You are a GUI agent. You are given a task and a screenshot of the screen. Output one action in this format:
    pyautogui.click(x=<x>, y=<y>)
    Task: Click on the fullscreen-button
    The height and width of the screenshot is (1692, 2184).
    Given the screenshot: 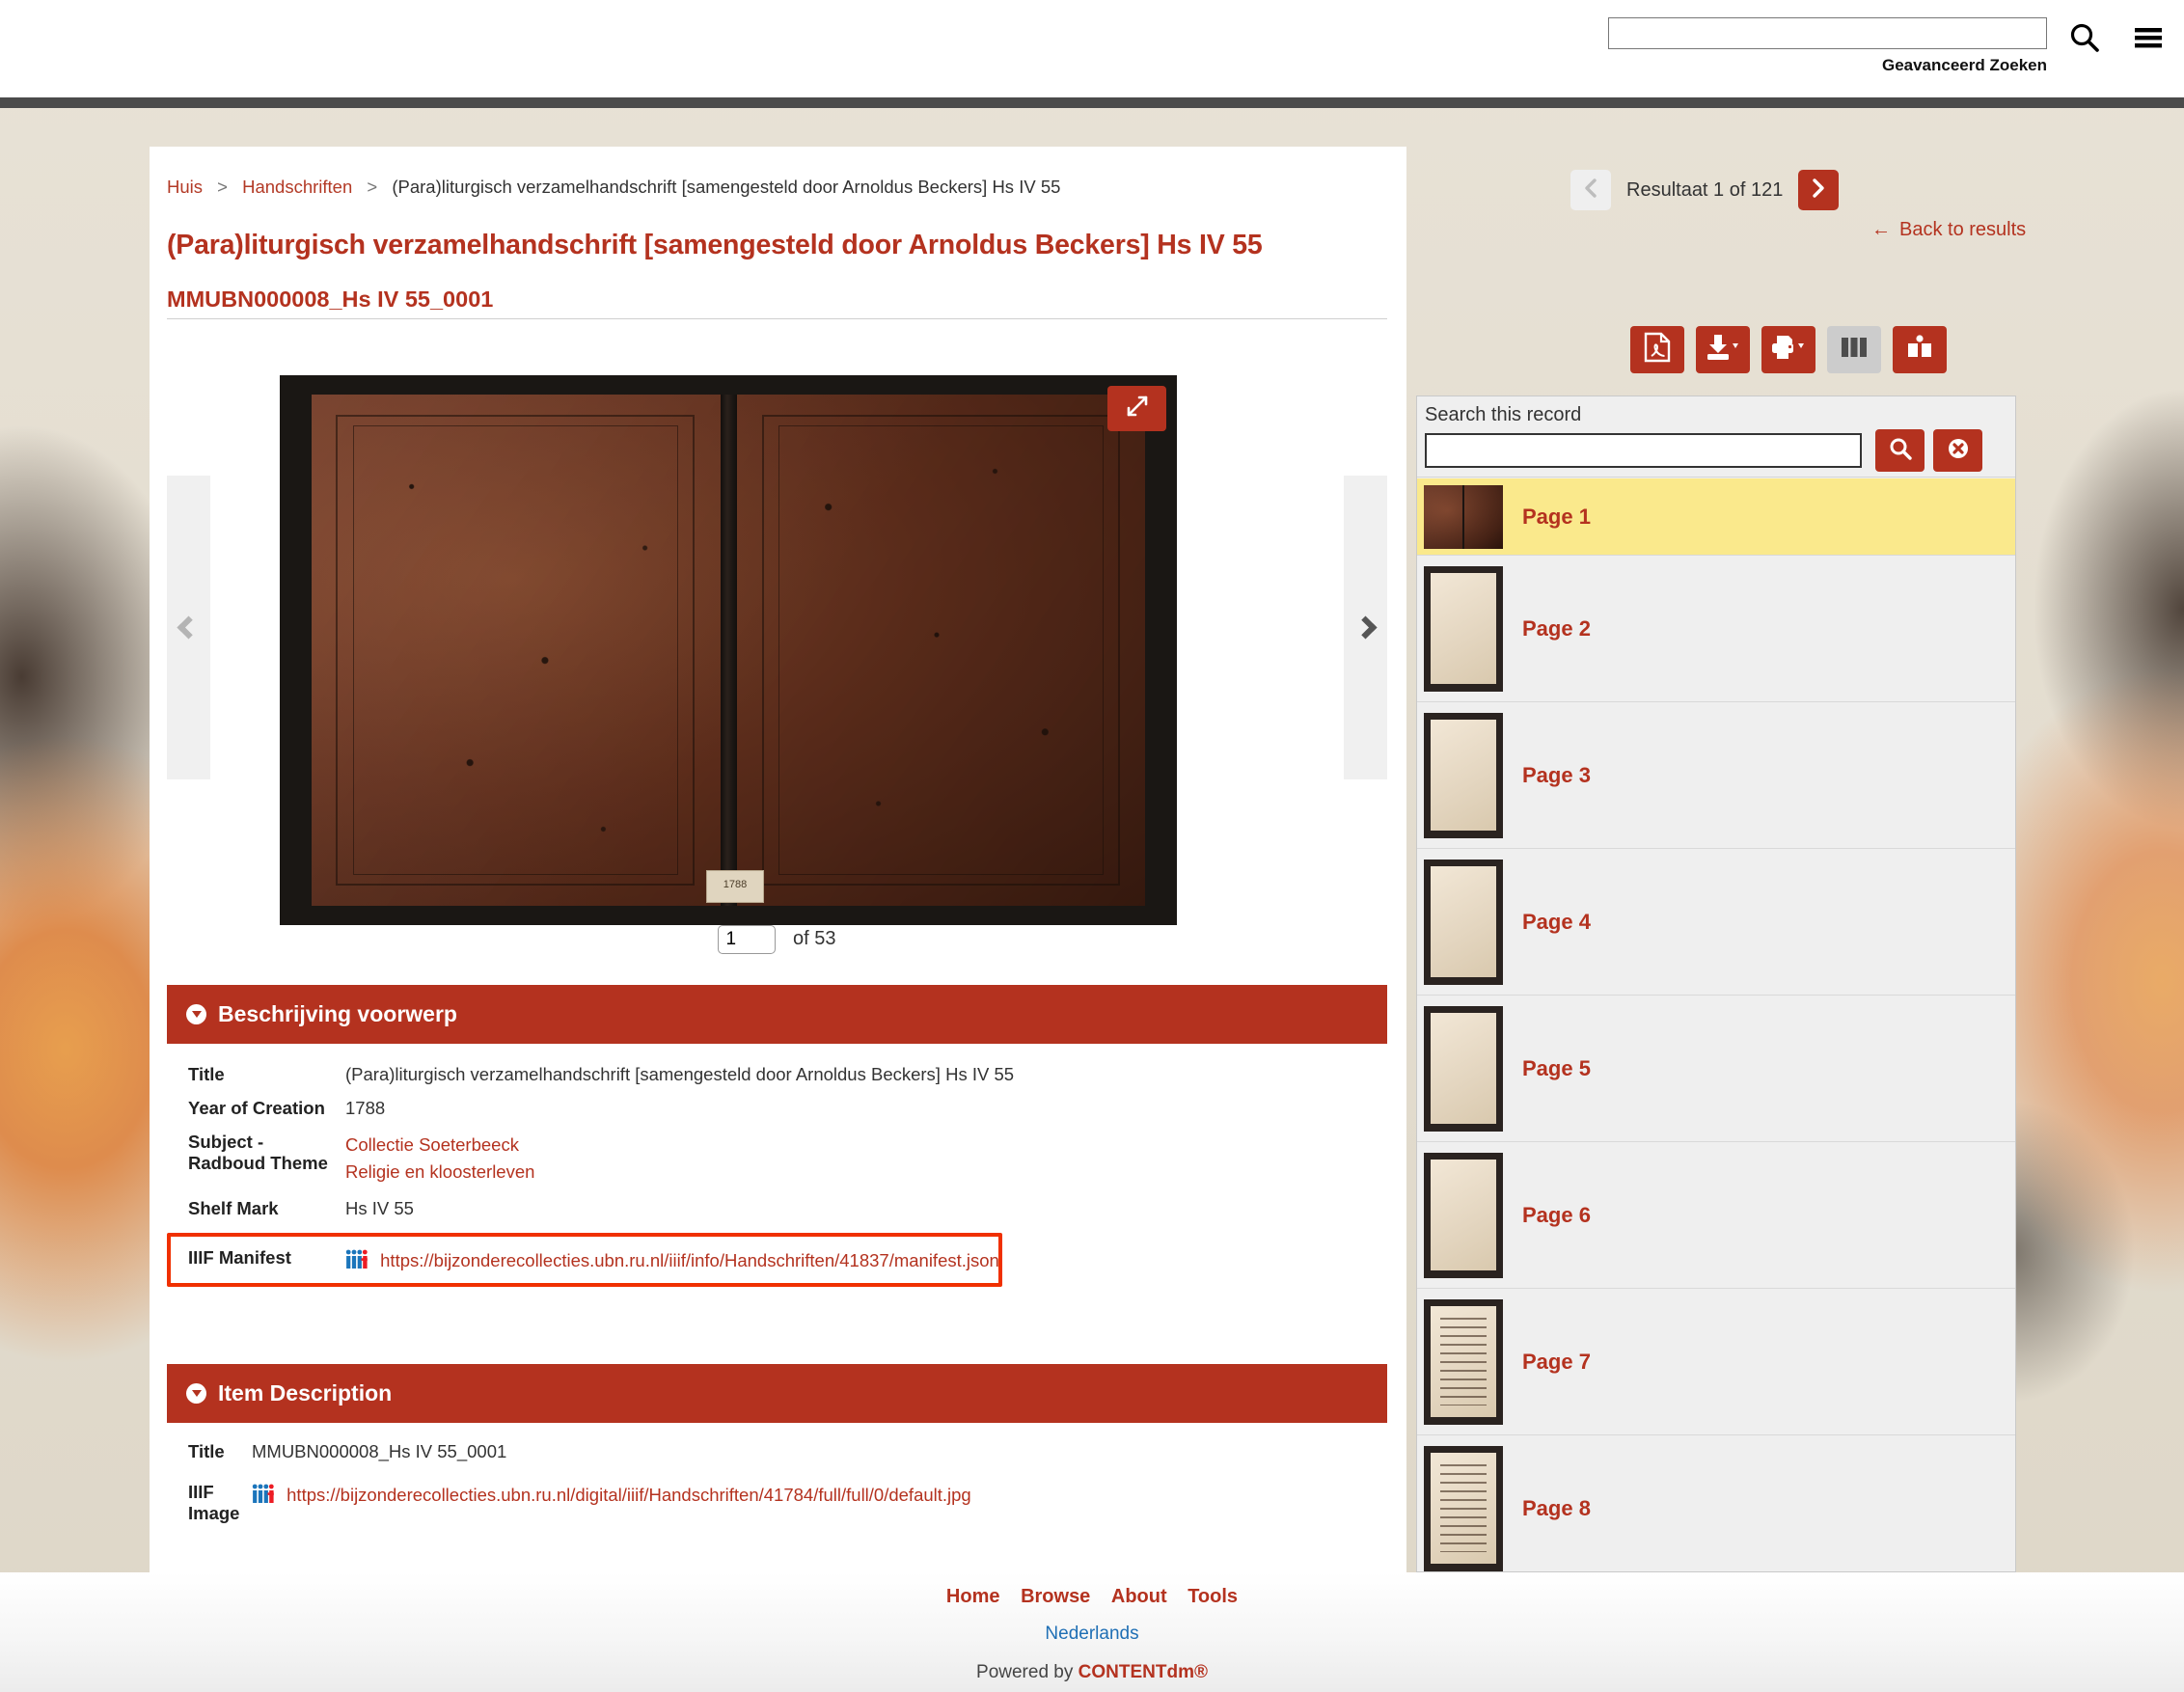 What is the action you would take?
    pyautogui.click(x=1137, y=408)
    